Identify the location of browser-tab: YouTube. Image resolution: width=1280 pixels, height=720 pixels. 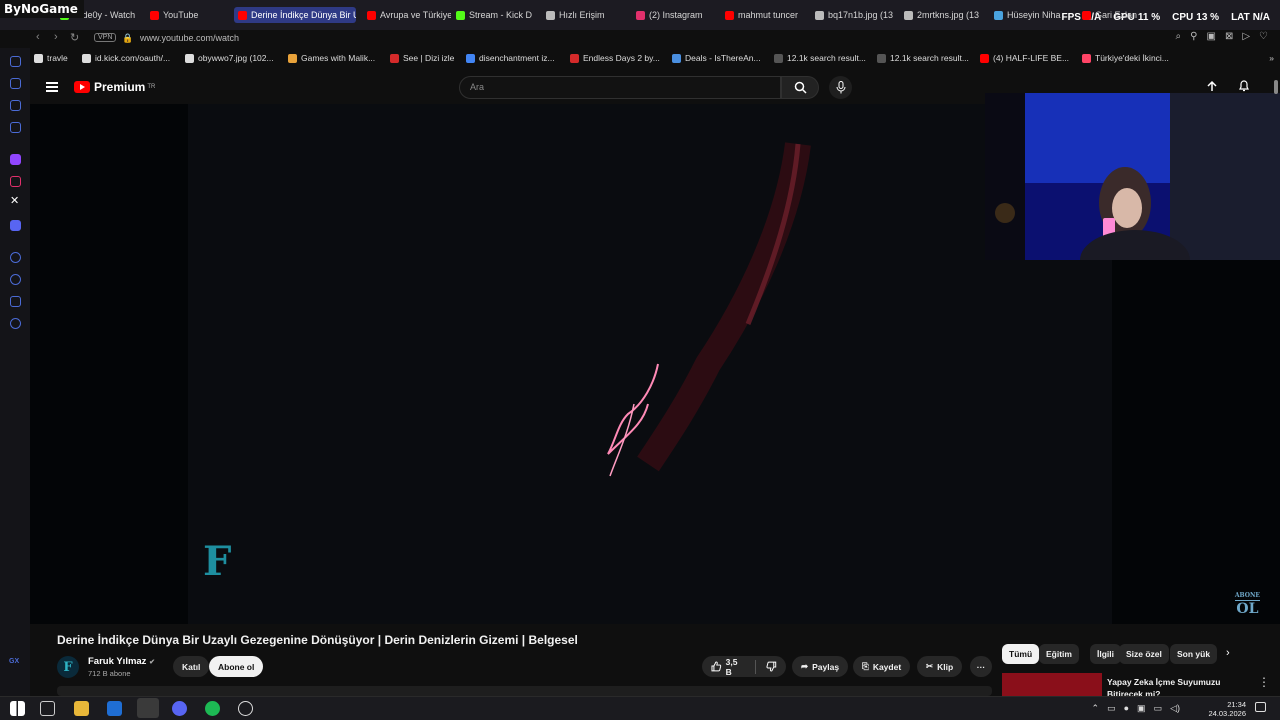
(174, 15).